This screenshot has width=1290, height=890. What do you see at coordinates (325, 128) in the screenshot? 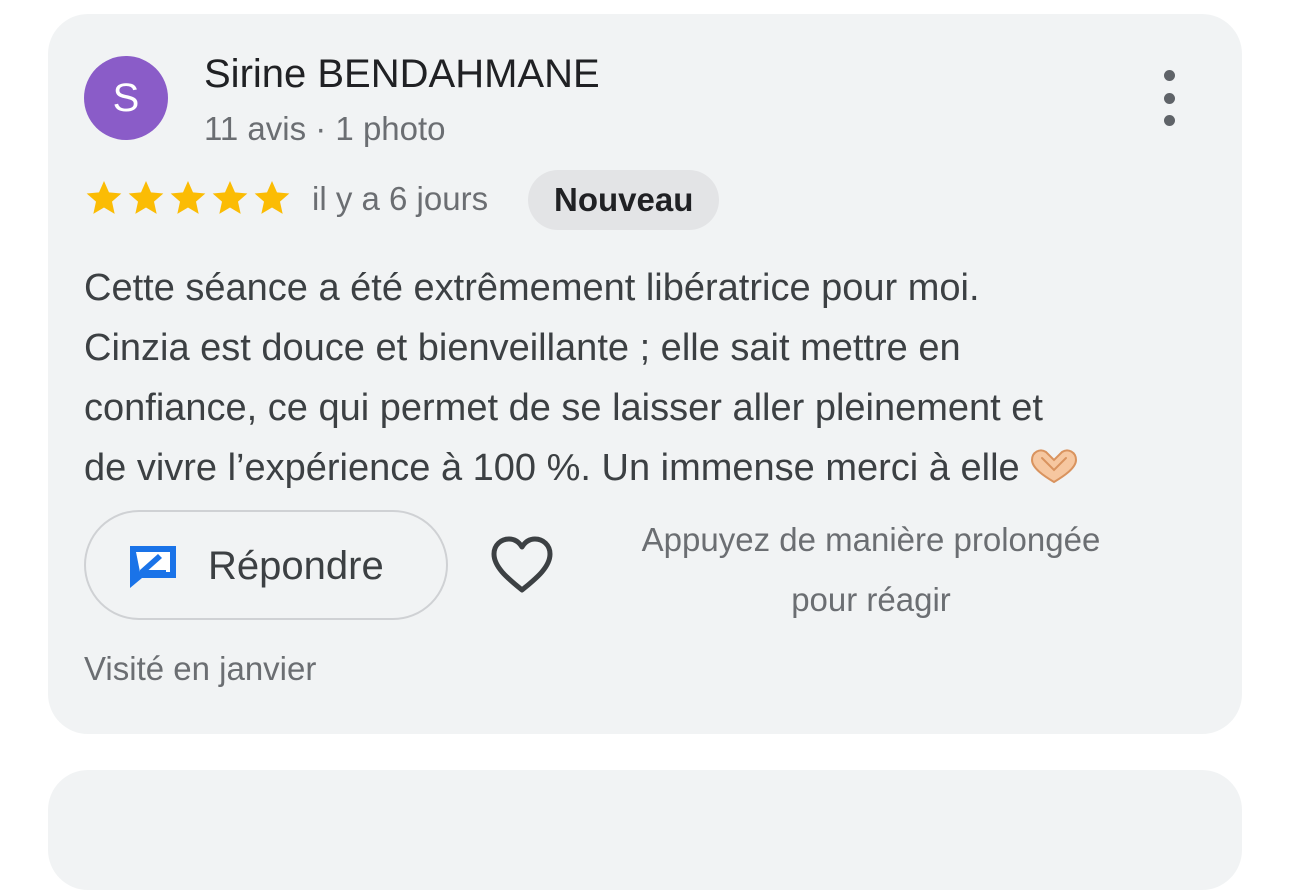
I see `reviewer-meta: 11 avis · 1 photo` at bounding box center [325, 128].